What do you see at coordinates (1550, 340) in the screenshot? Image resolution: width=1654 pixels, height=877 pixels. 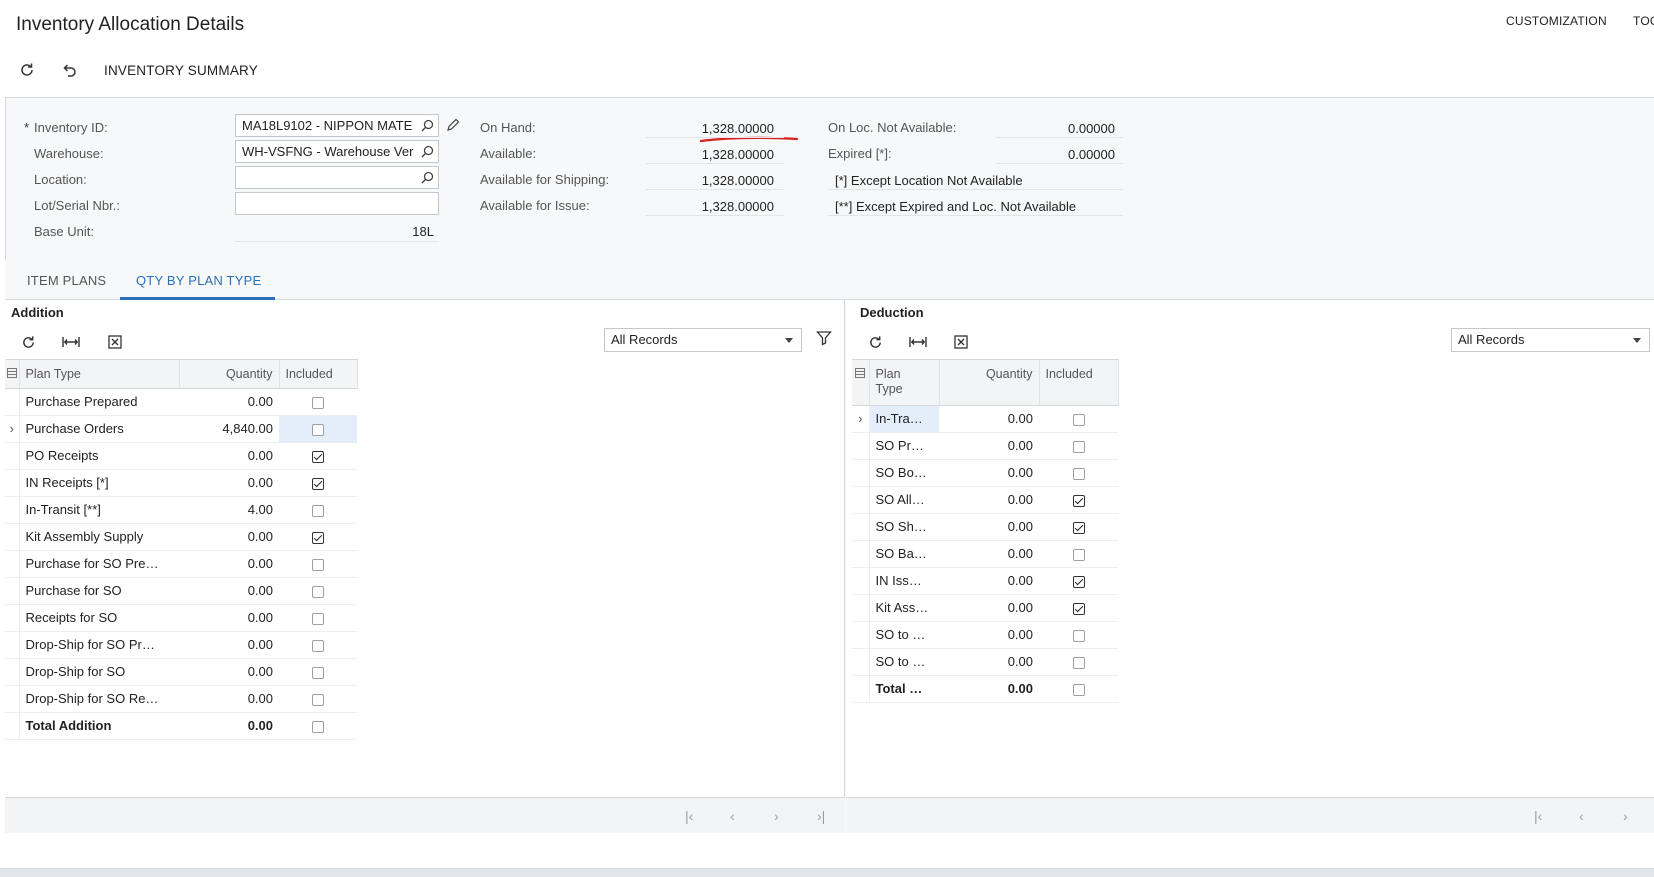 I see `deduction-filter-select: All Records` at bounding box center [1550, 340].